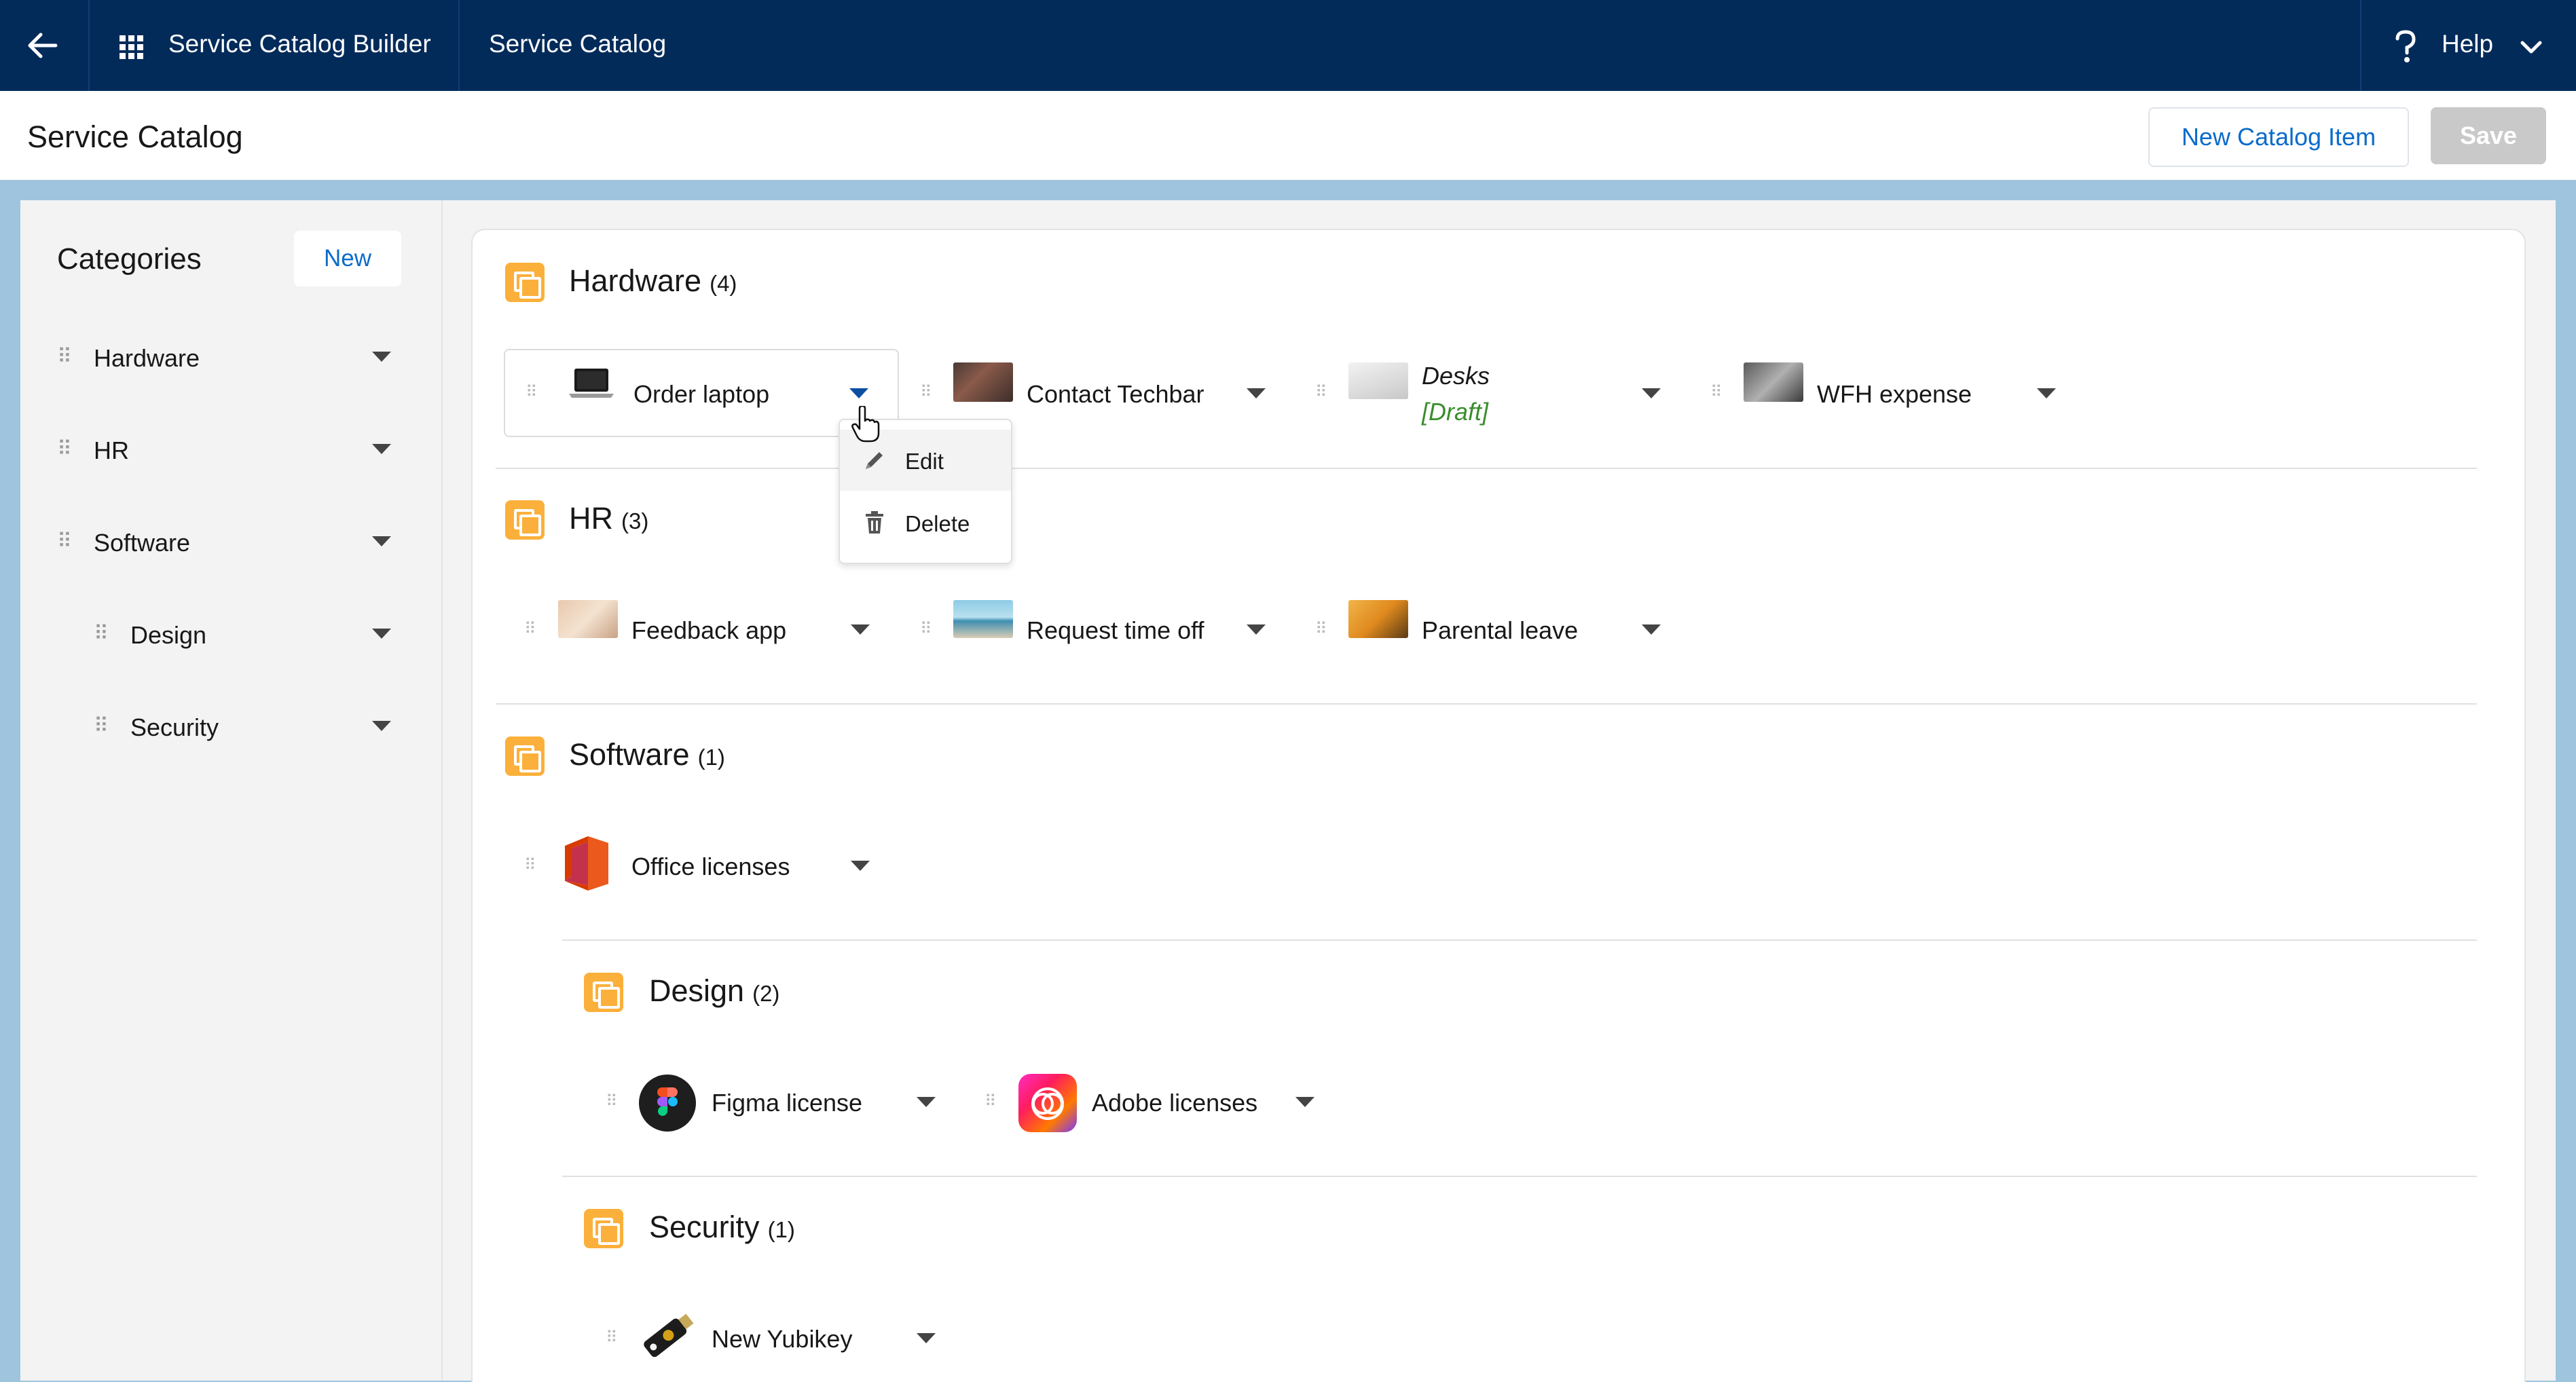 The image size is (2576, 1382). What do you see at coordinates (347, 258) in the screenshot?
I see `new-category-button: New` at bounding box center [347, 258].